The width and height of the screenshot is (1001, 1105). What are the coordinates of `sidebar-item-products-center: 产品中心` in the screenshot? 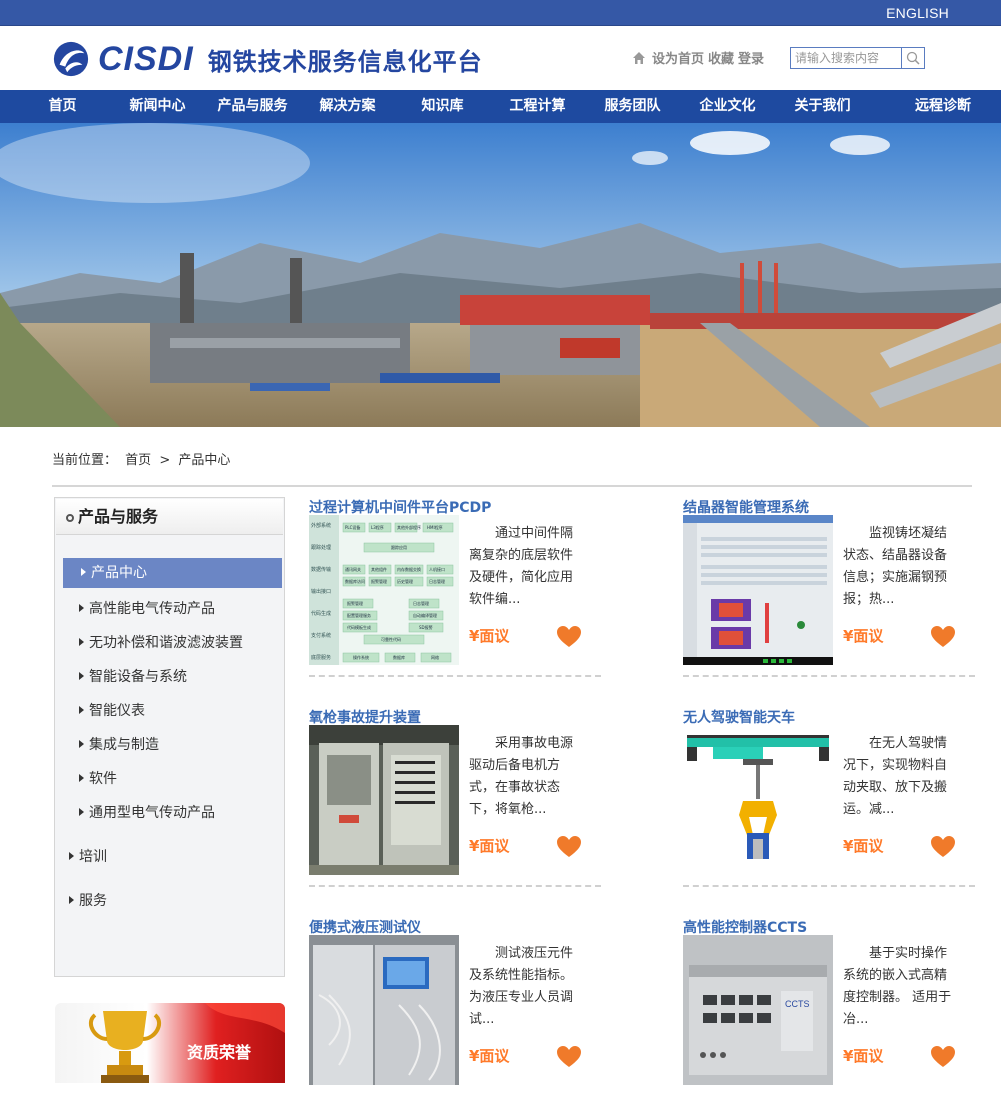 It's located at (172, 573).